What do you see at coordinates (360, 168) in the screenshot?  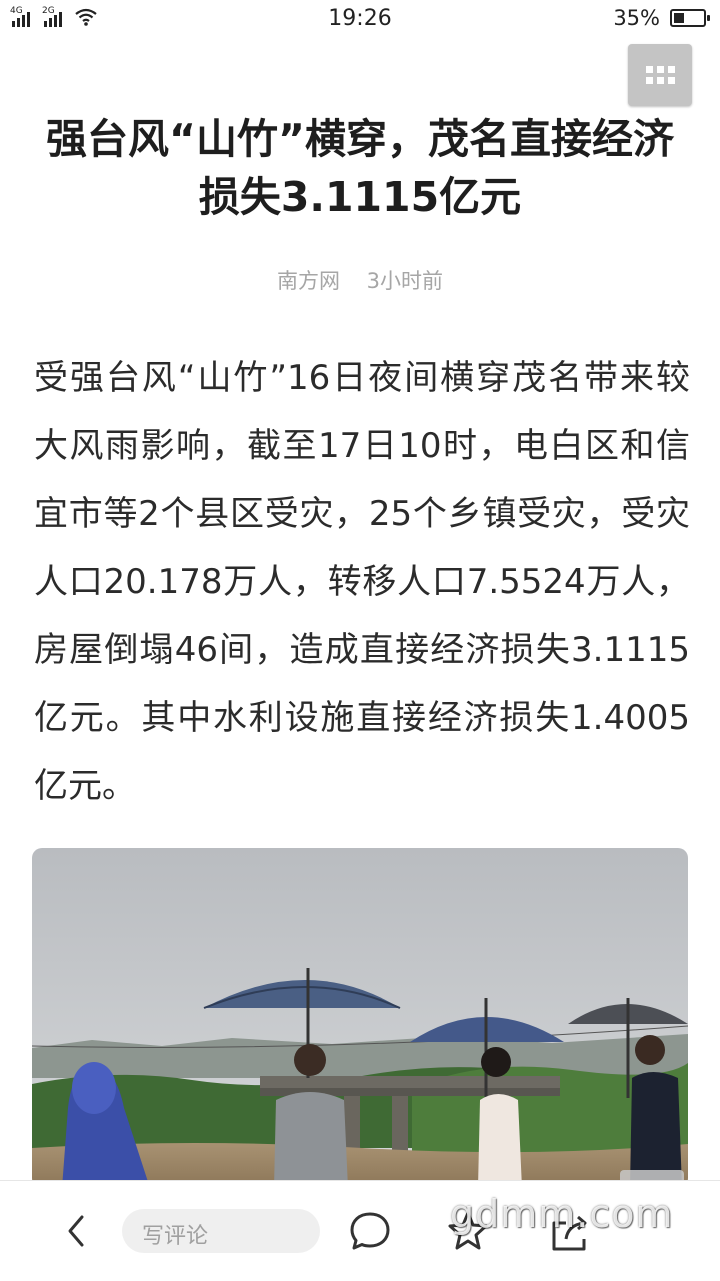 I see `article-title: 强台风“山竹”横穿，茂名直接经济损失3.1115亿元` at bounding box center [360, 168].